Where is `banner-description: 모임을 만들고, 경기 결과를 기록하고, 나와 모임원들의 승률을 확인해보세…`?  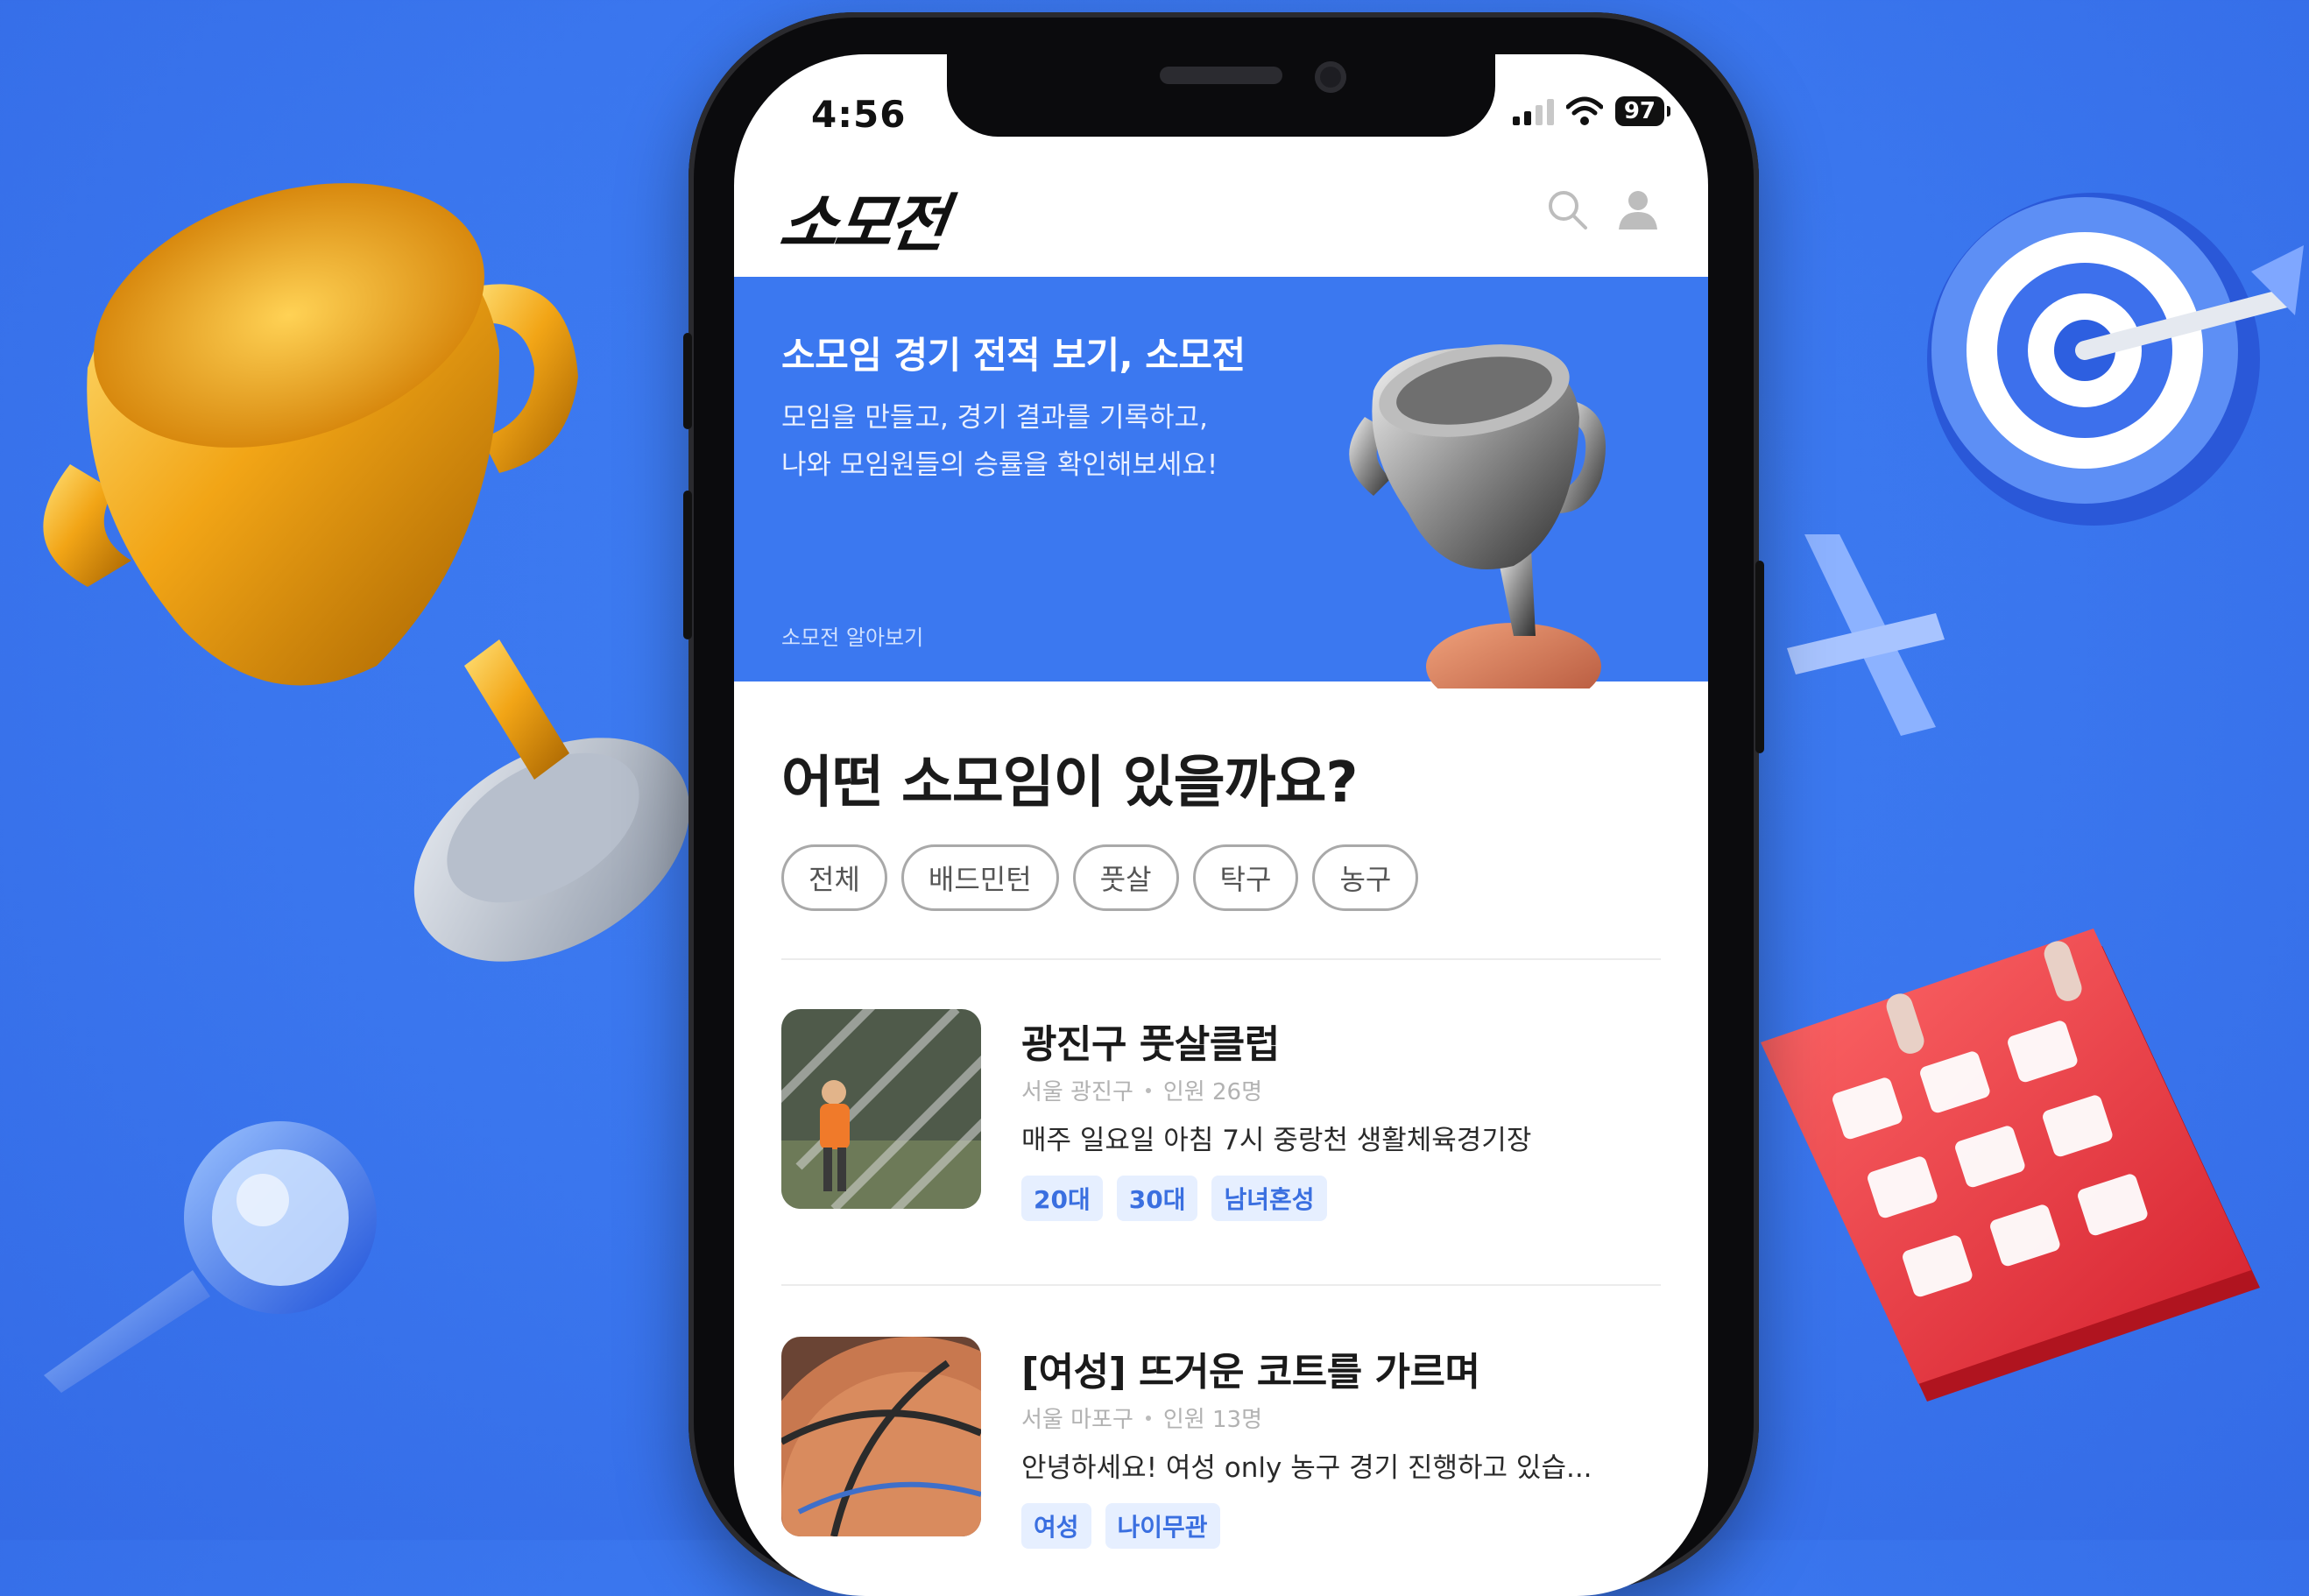
banner-description: 모임을 만들고, 경기 결과를 기록하고, 나와 모임원들의 승률을 확인해보세… is located at coordinates (999, 441).